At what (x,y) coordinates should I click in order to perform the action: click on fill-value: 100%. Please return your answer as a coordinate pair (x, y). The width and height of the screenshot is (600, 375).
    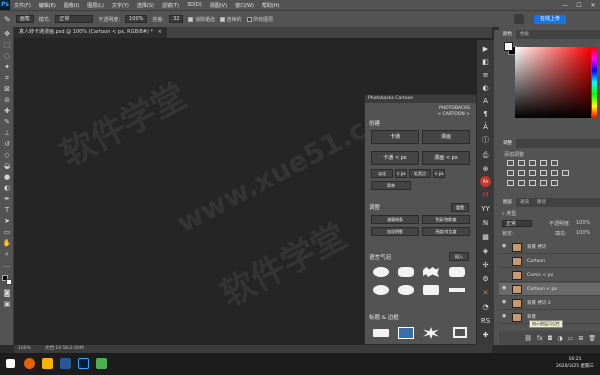
    Looking at the image, I should click on (583, 233).